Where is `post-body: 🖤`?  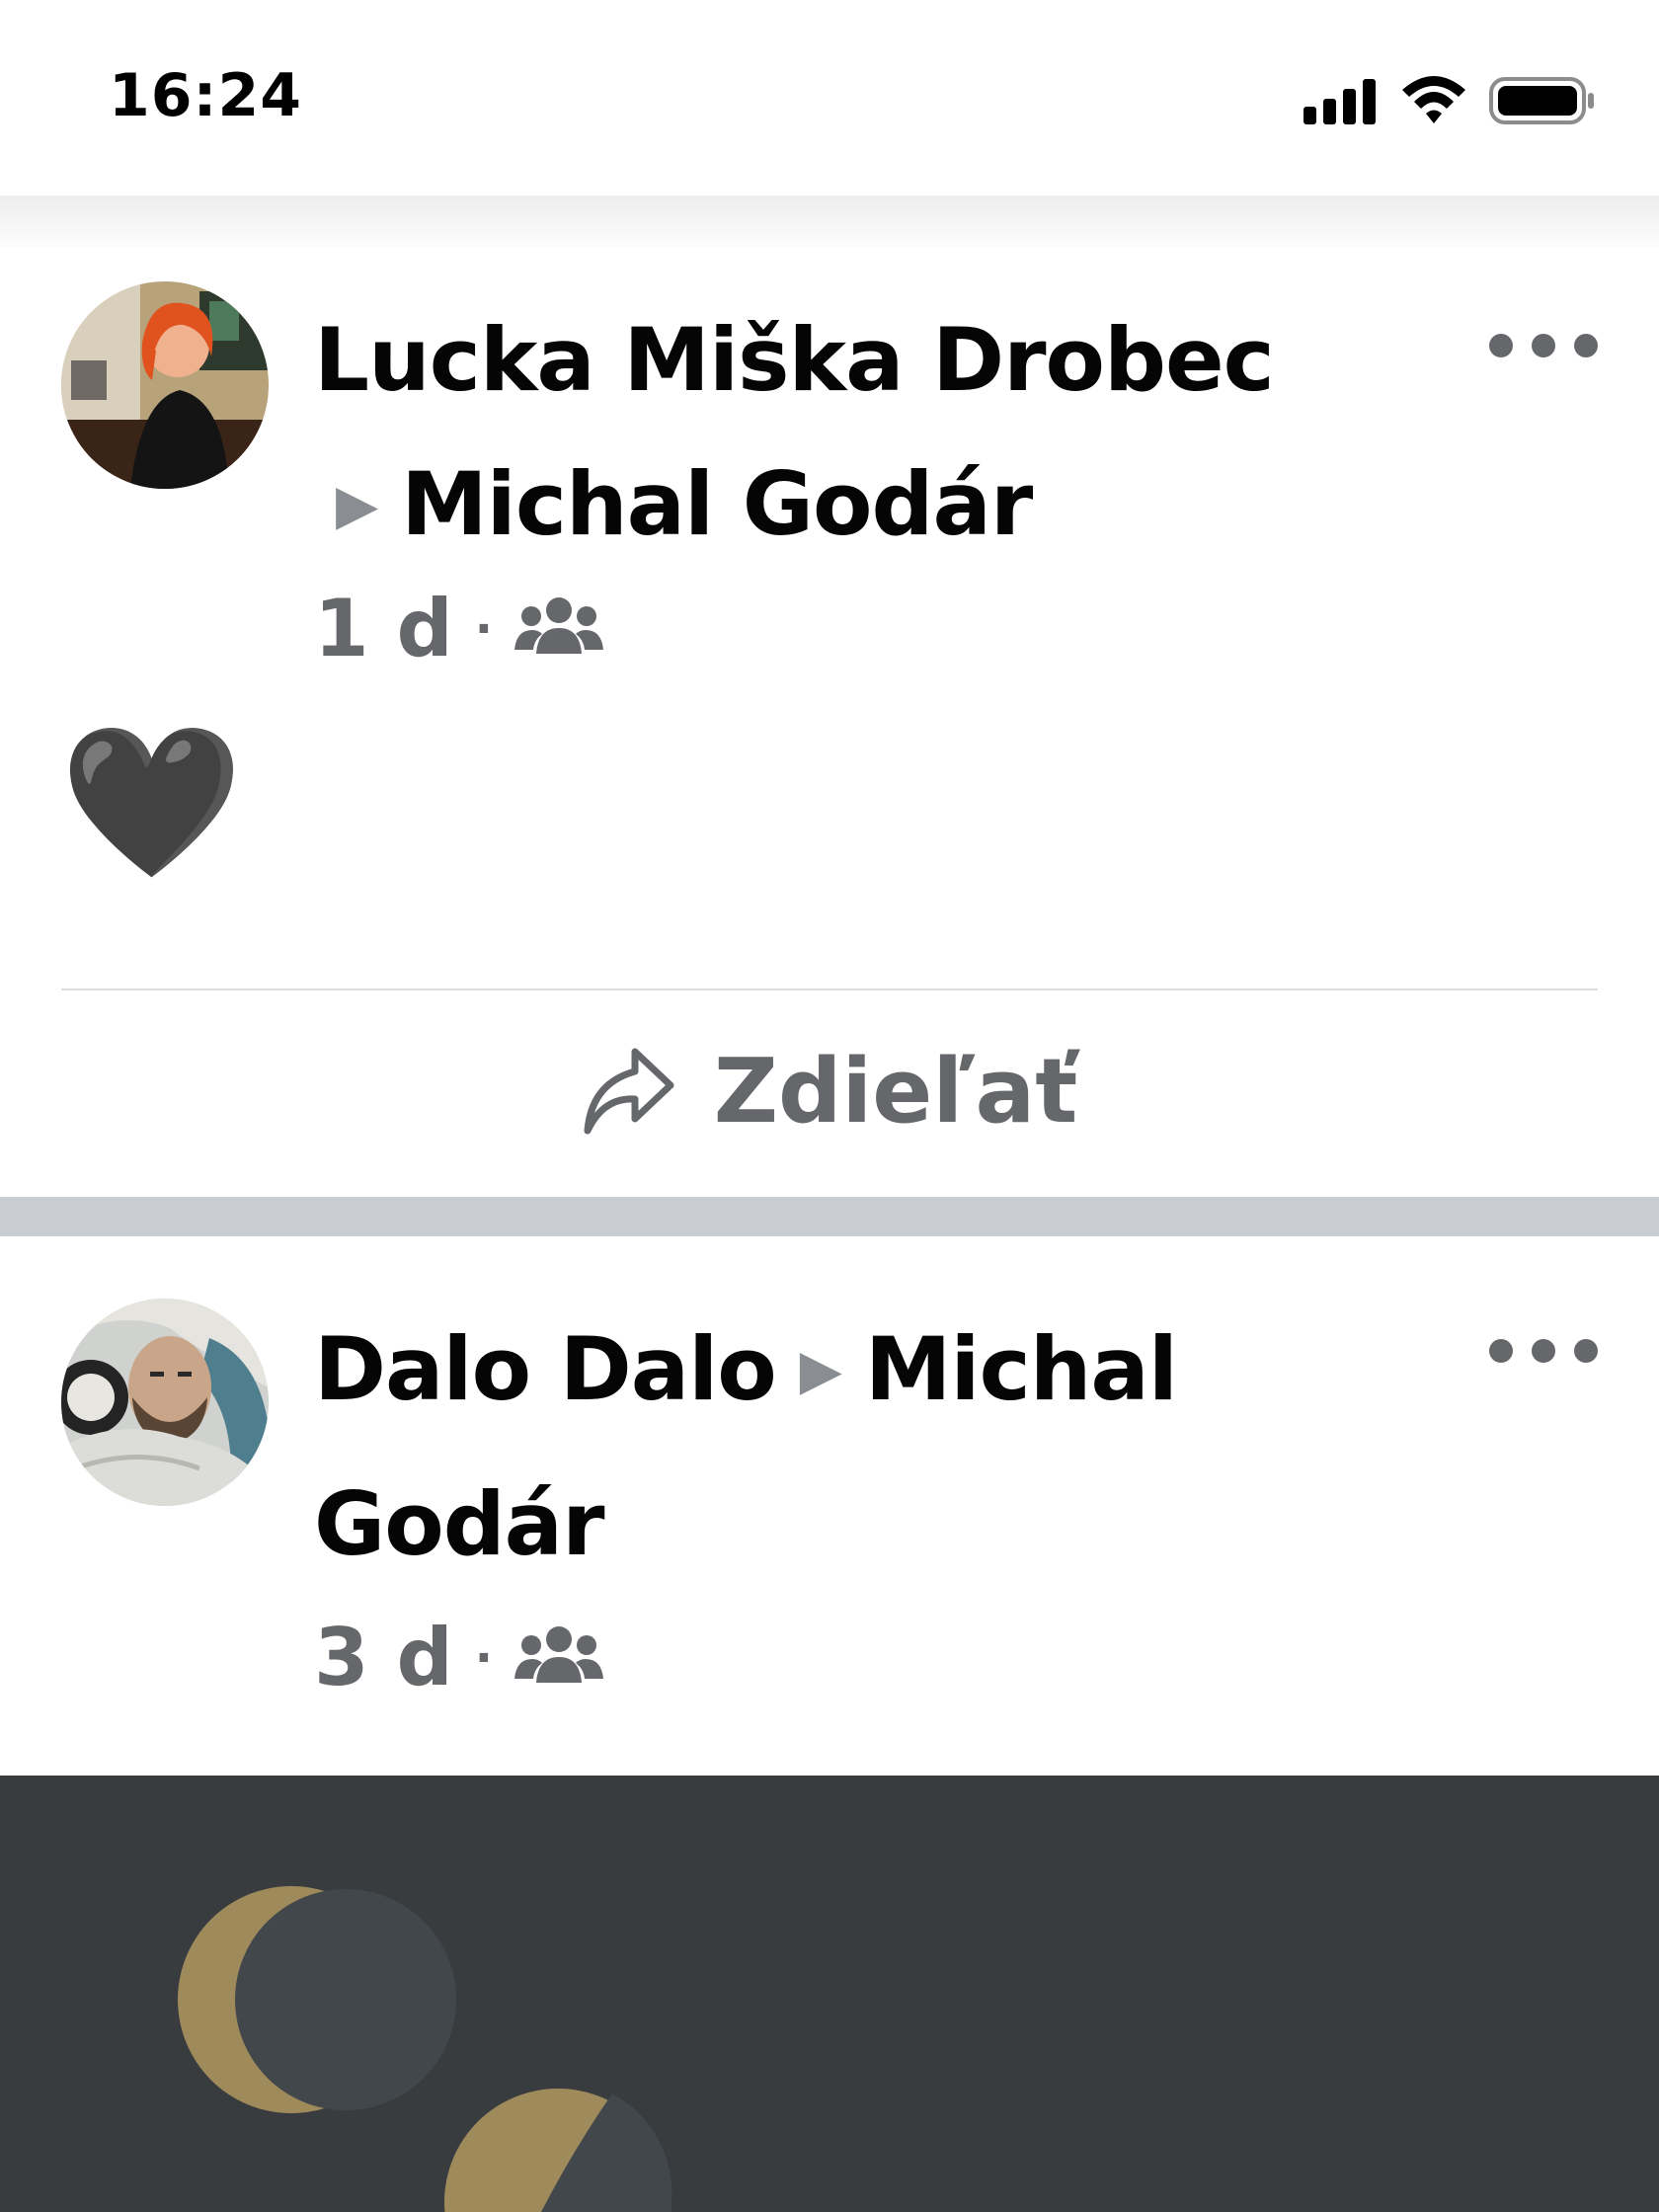 post-body: 🖤 is located at coordinates (152, 803).